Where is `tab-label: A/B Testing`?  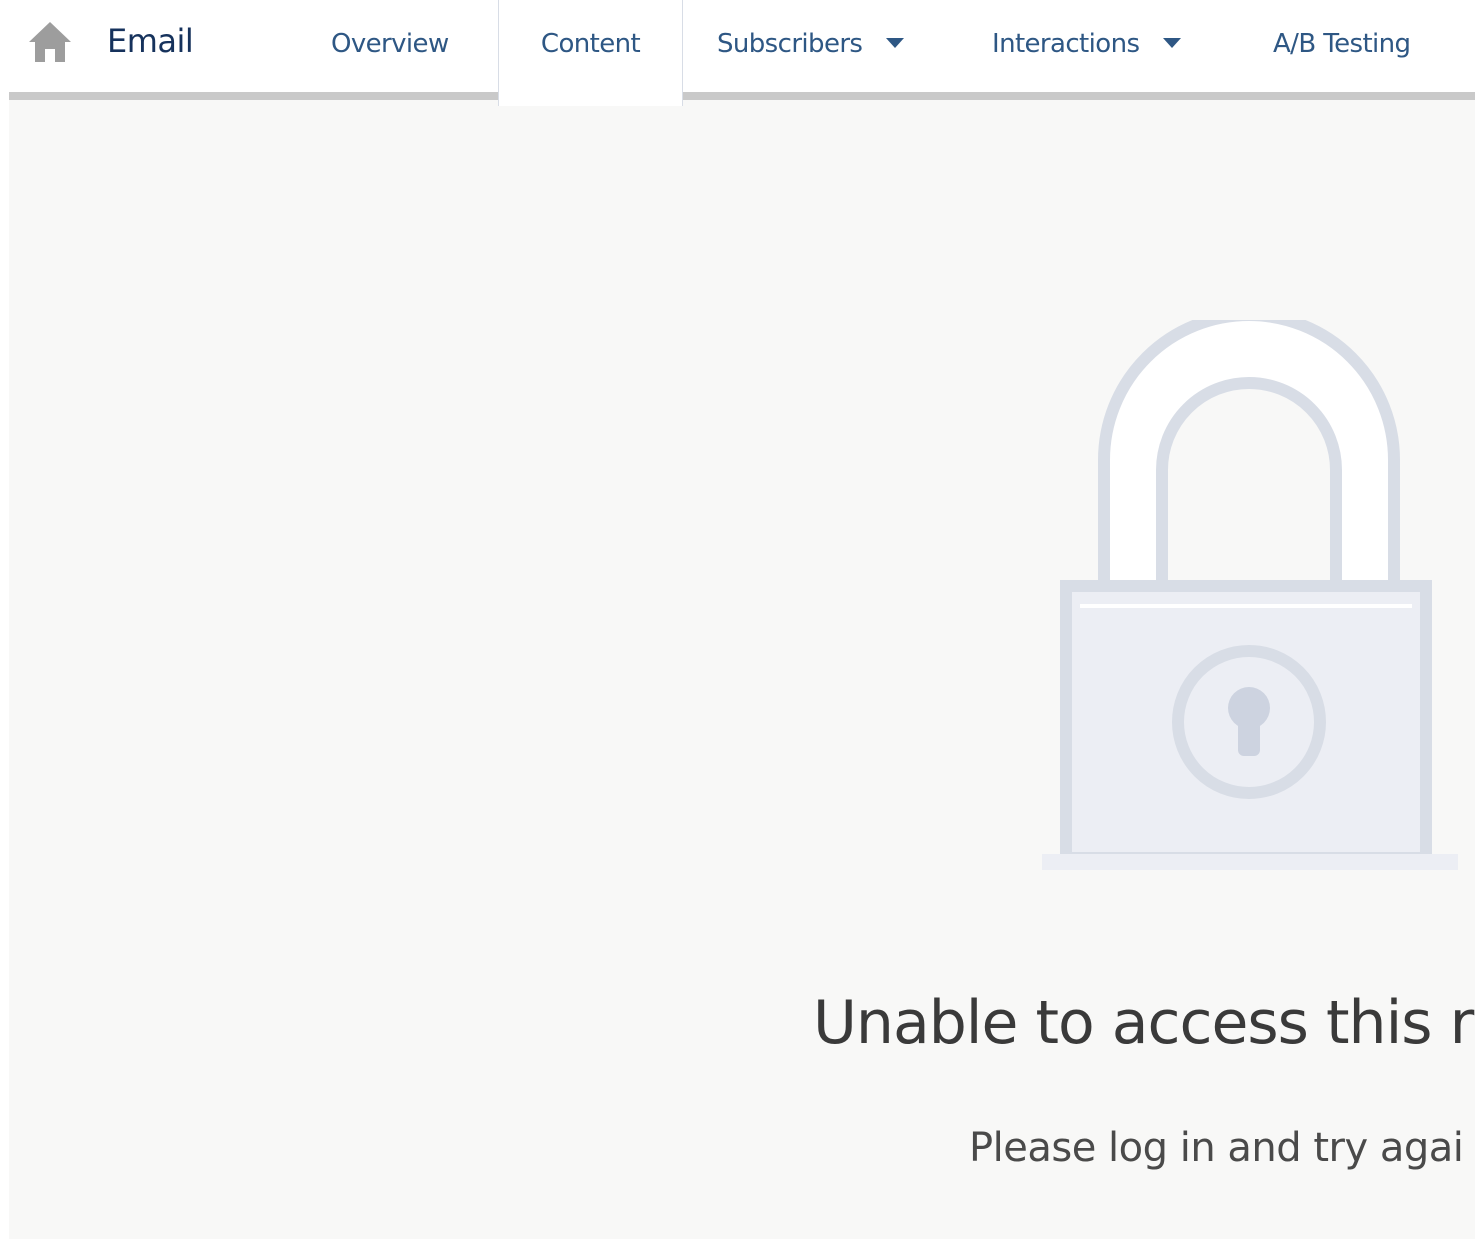
tab-label: A/B Testing is located at coordinates (1342, 44).